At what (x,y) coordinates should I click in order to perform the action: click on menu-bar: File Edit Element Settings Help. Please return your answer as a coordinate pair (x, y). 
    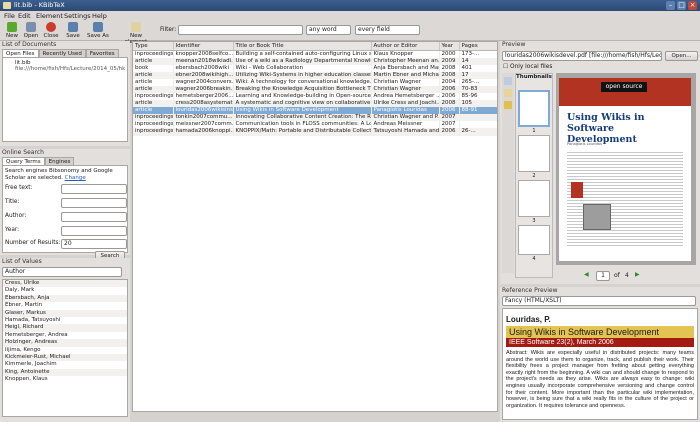
    Looking at the image, I should click on (350, 16).